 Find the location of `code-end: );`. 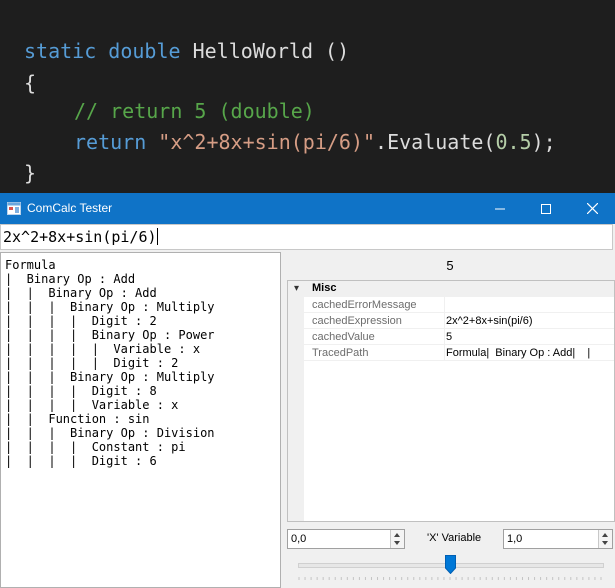

code-end: ); is located at coordinates (543, 142).